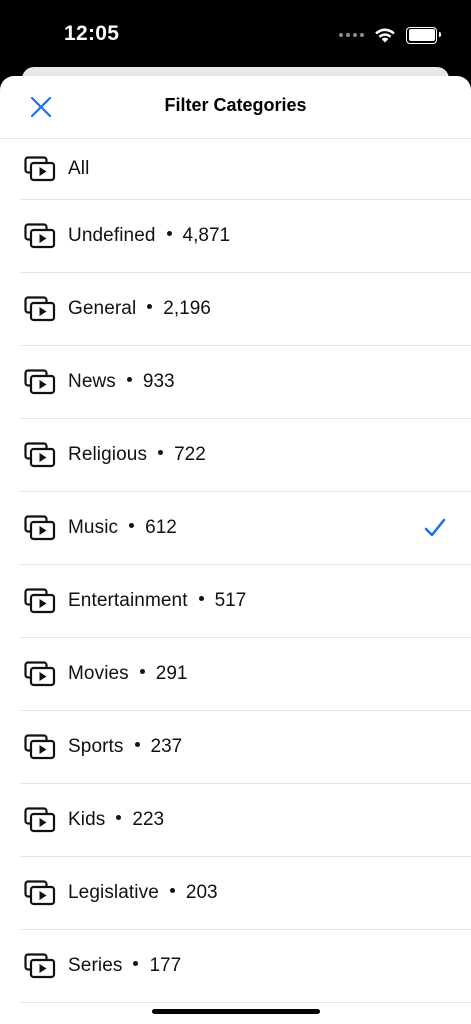  I want to click on page-title: Filter Categories, so click(235, 105).